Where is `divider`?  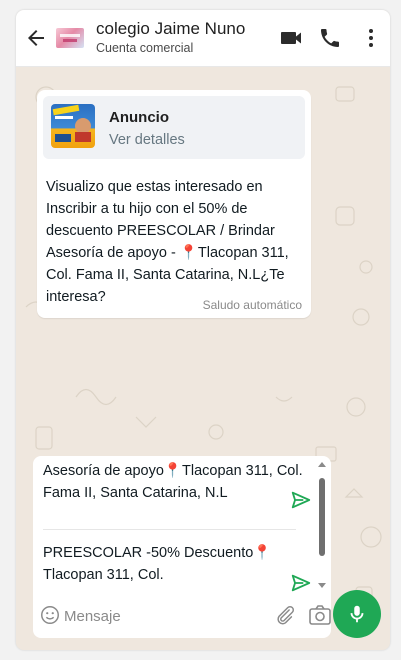
divider is located at coordinates (169, 529).